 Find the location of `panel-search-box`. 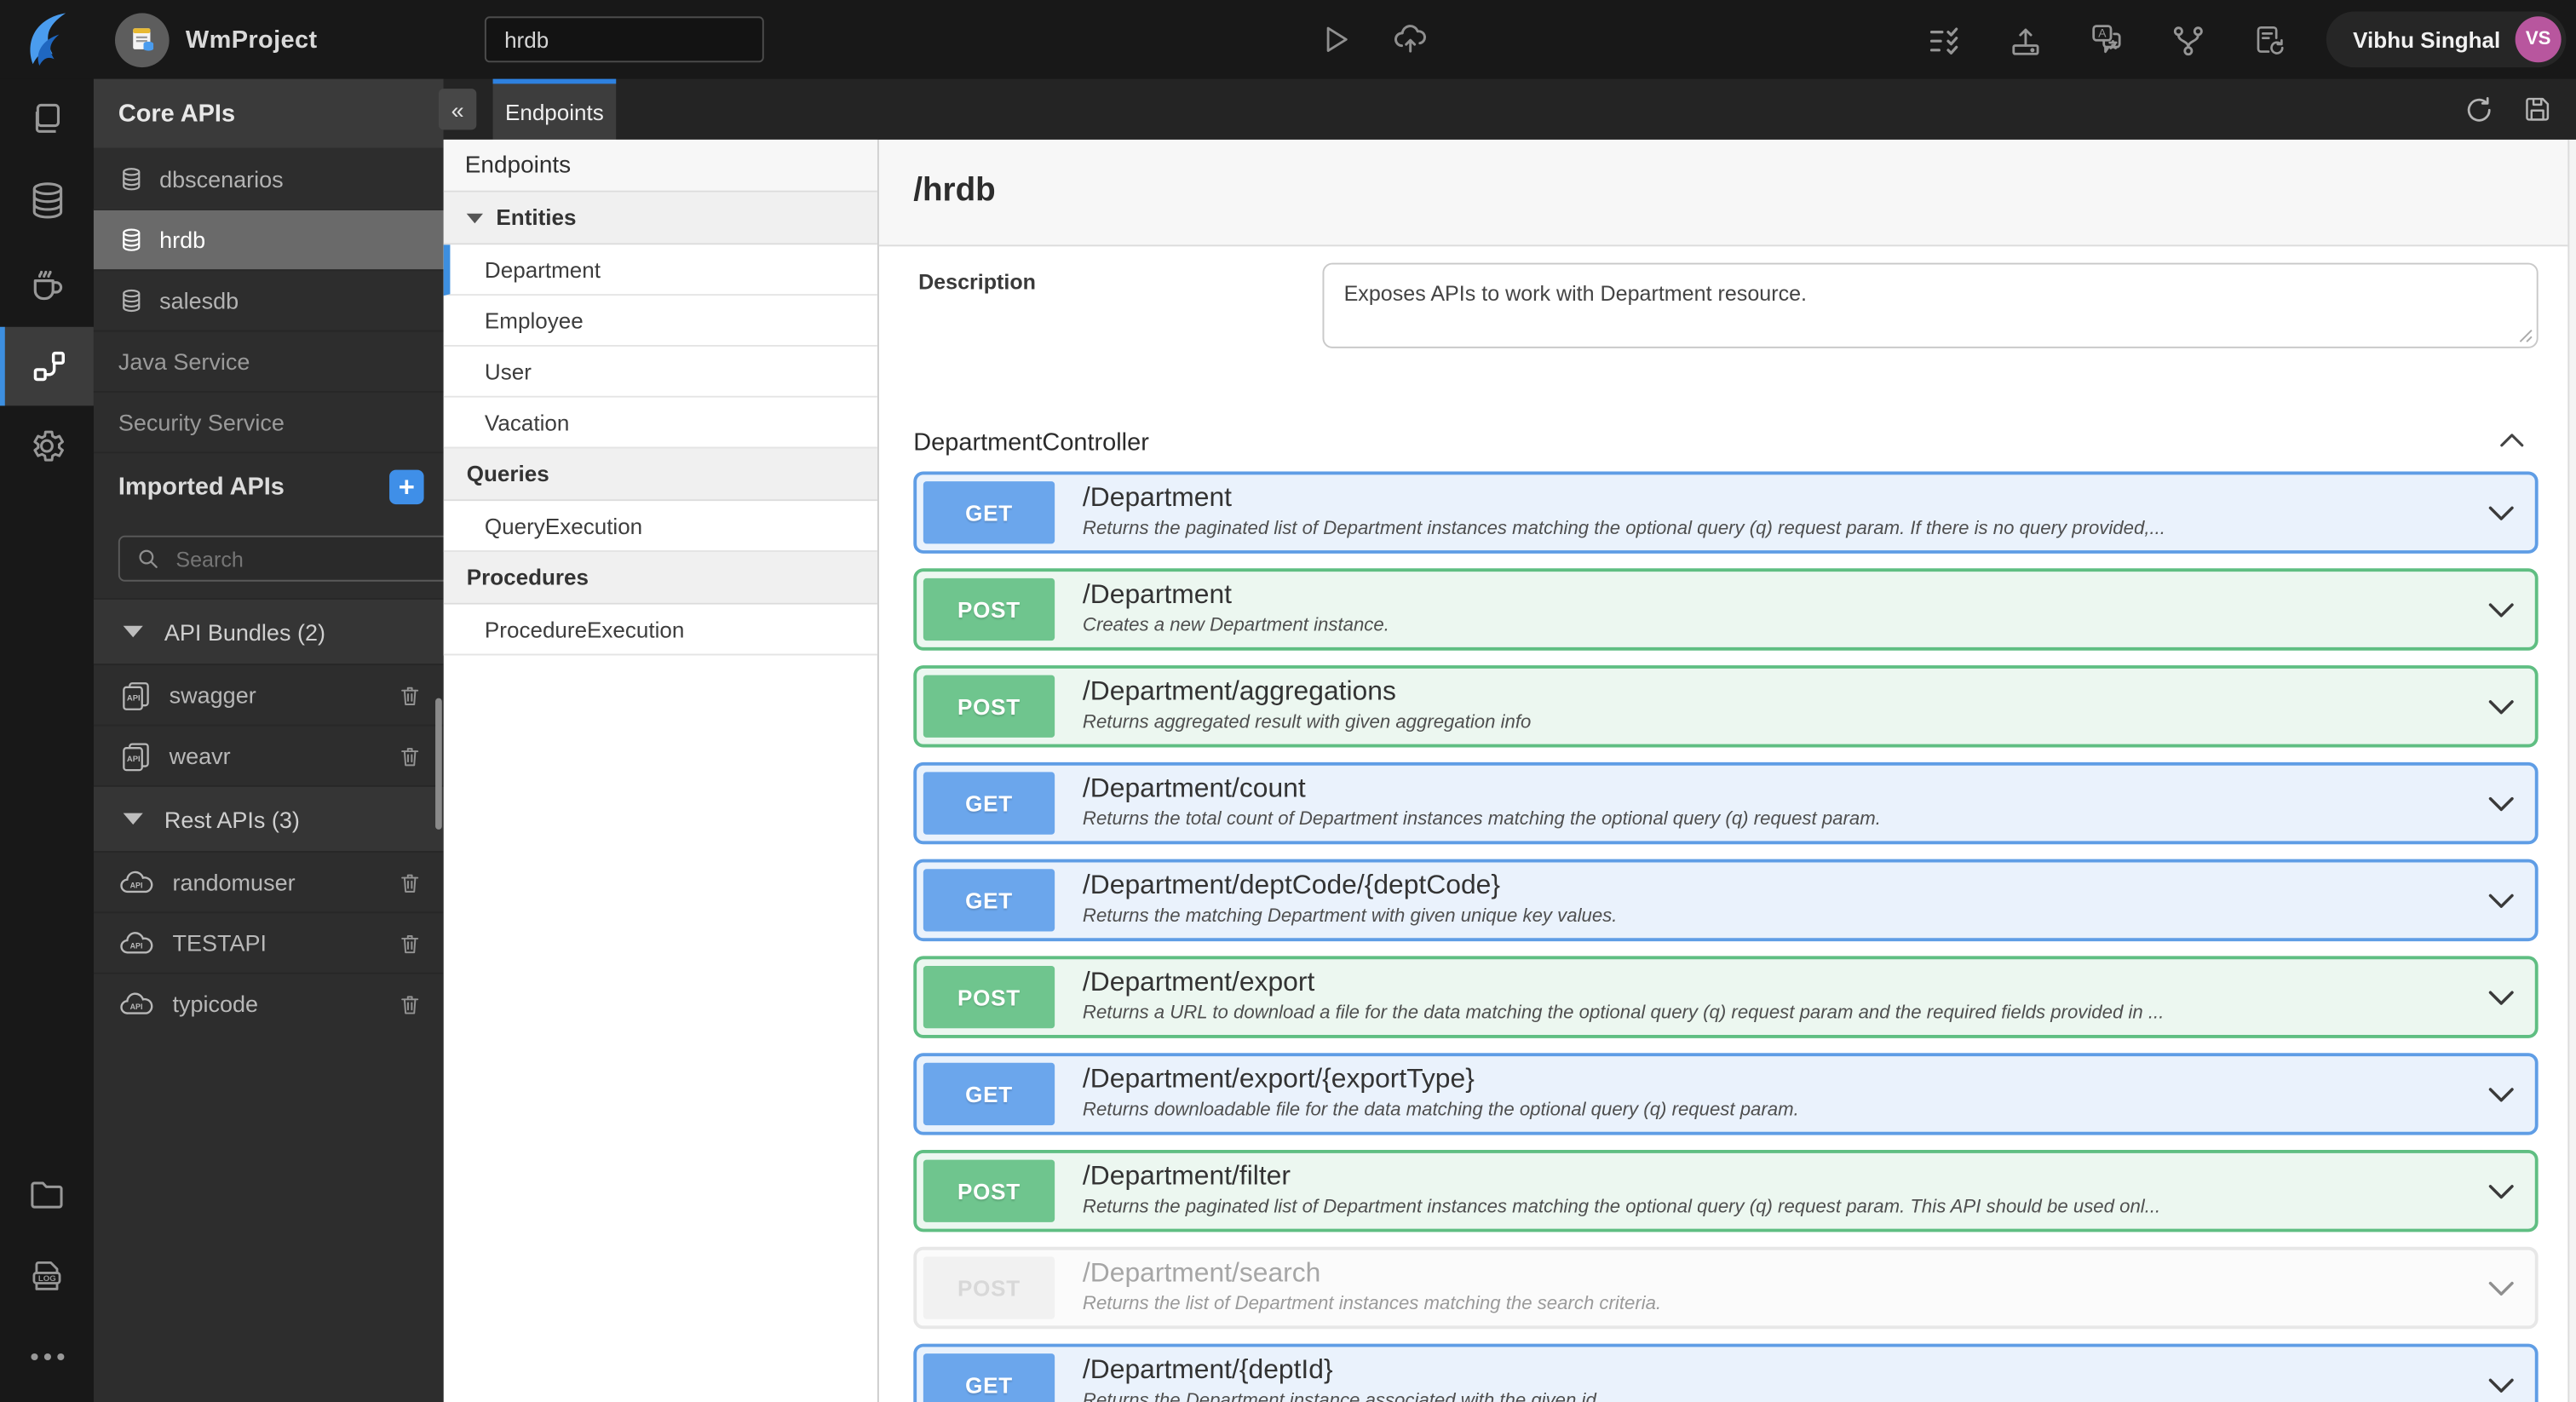

panel-search-box is located at coordinates (302, 558).